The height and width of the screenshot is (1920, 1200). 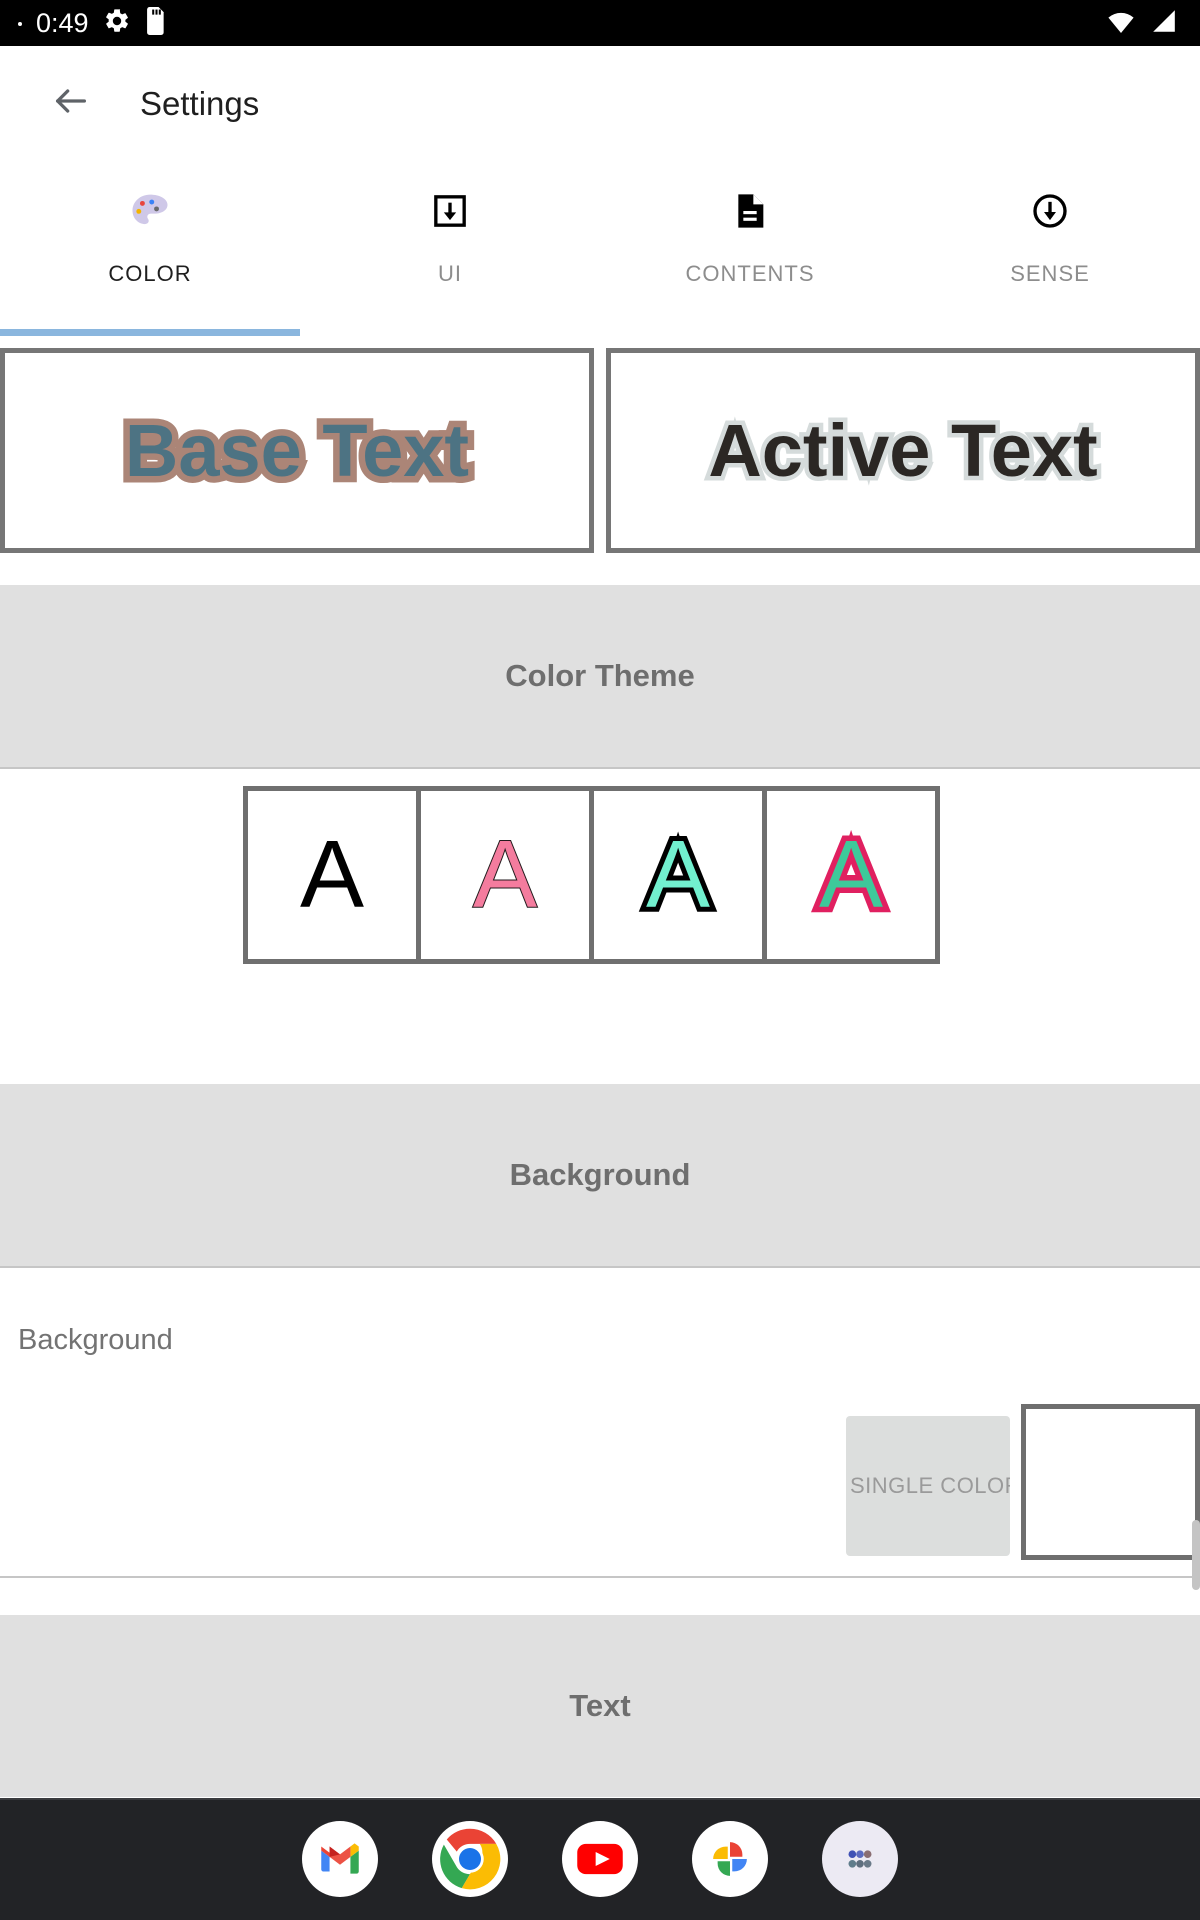 I want to click on base-text-preview: Base Text, so click(x=297, y=450).